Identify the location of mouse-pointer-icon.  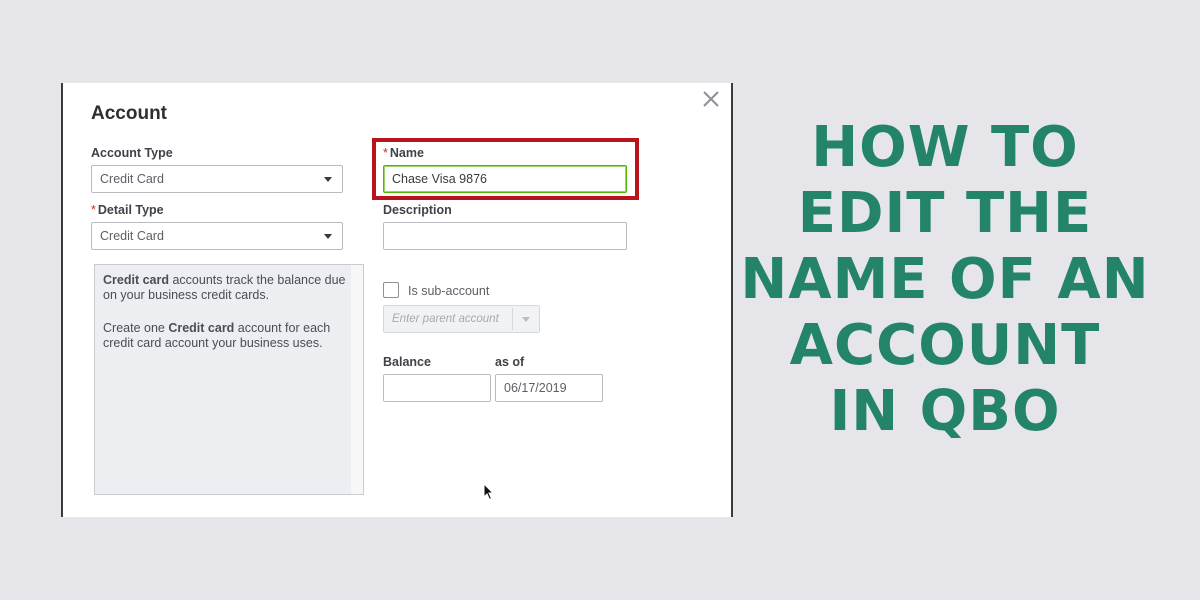
(489, 492).